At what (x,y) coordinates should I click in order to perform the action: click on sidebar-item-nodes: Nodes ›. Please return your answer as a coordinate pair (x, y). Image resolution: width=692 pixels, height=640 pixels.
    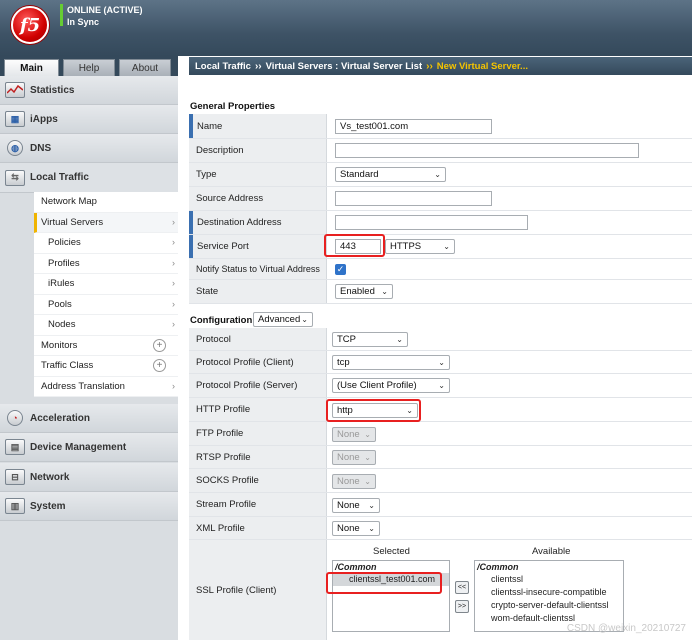
    Looking at the image, I should click on (106, 325).